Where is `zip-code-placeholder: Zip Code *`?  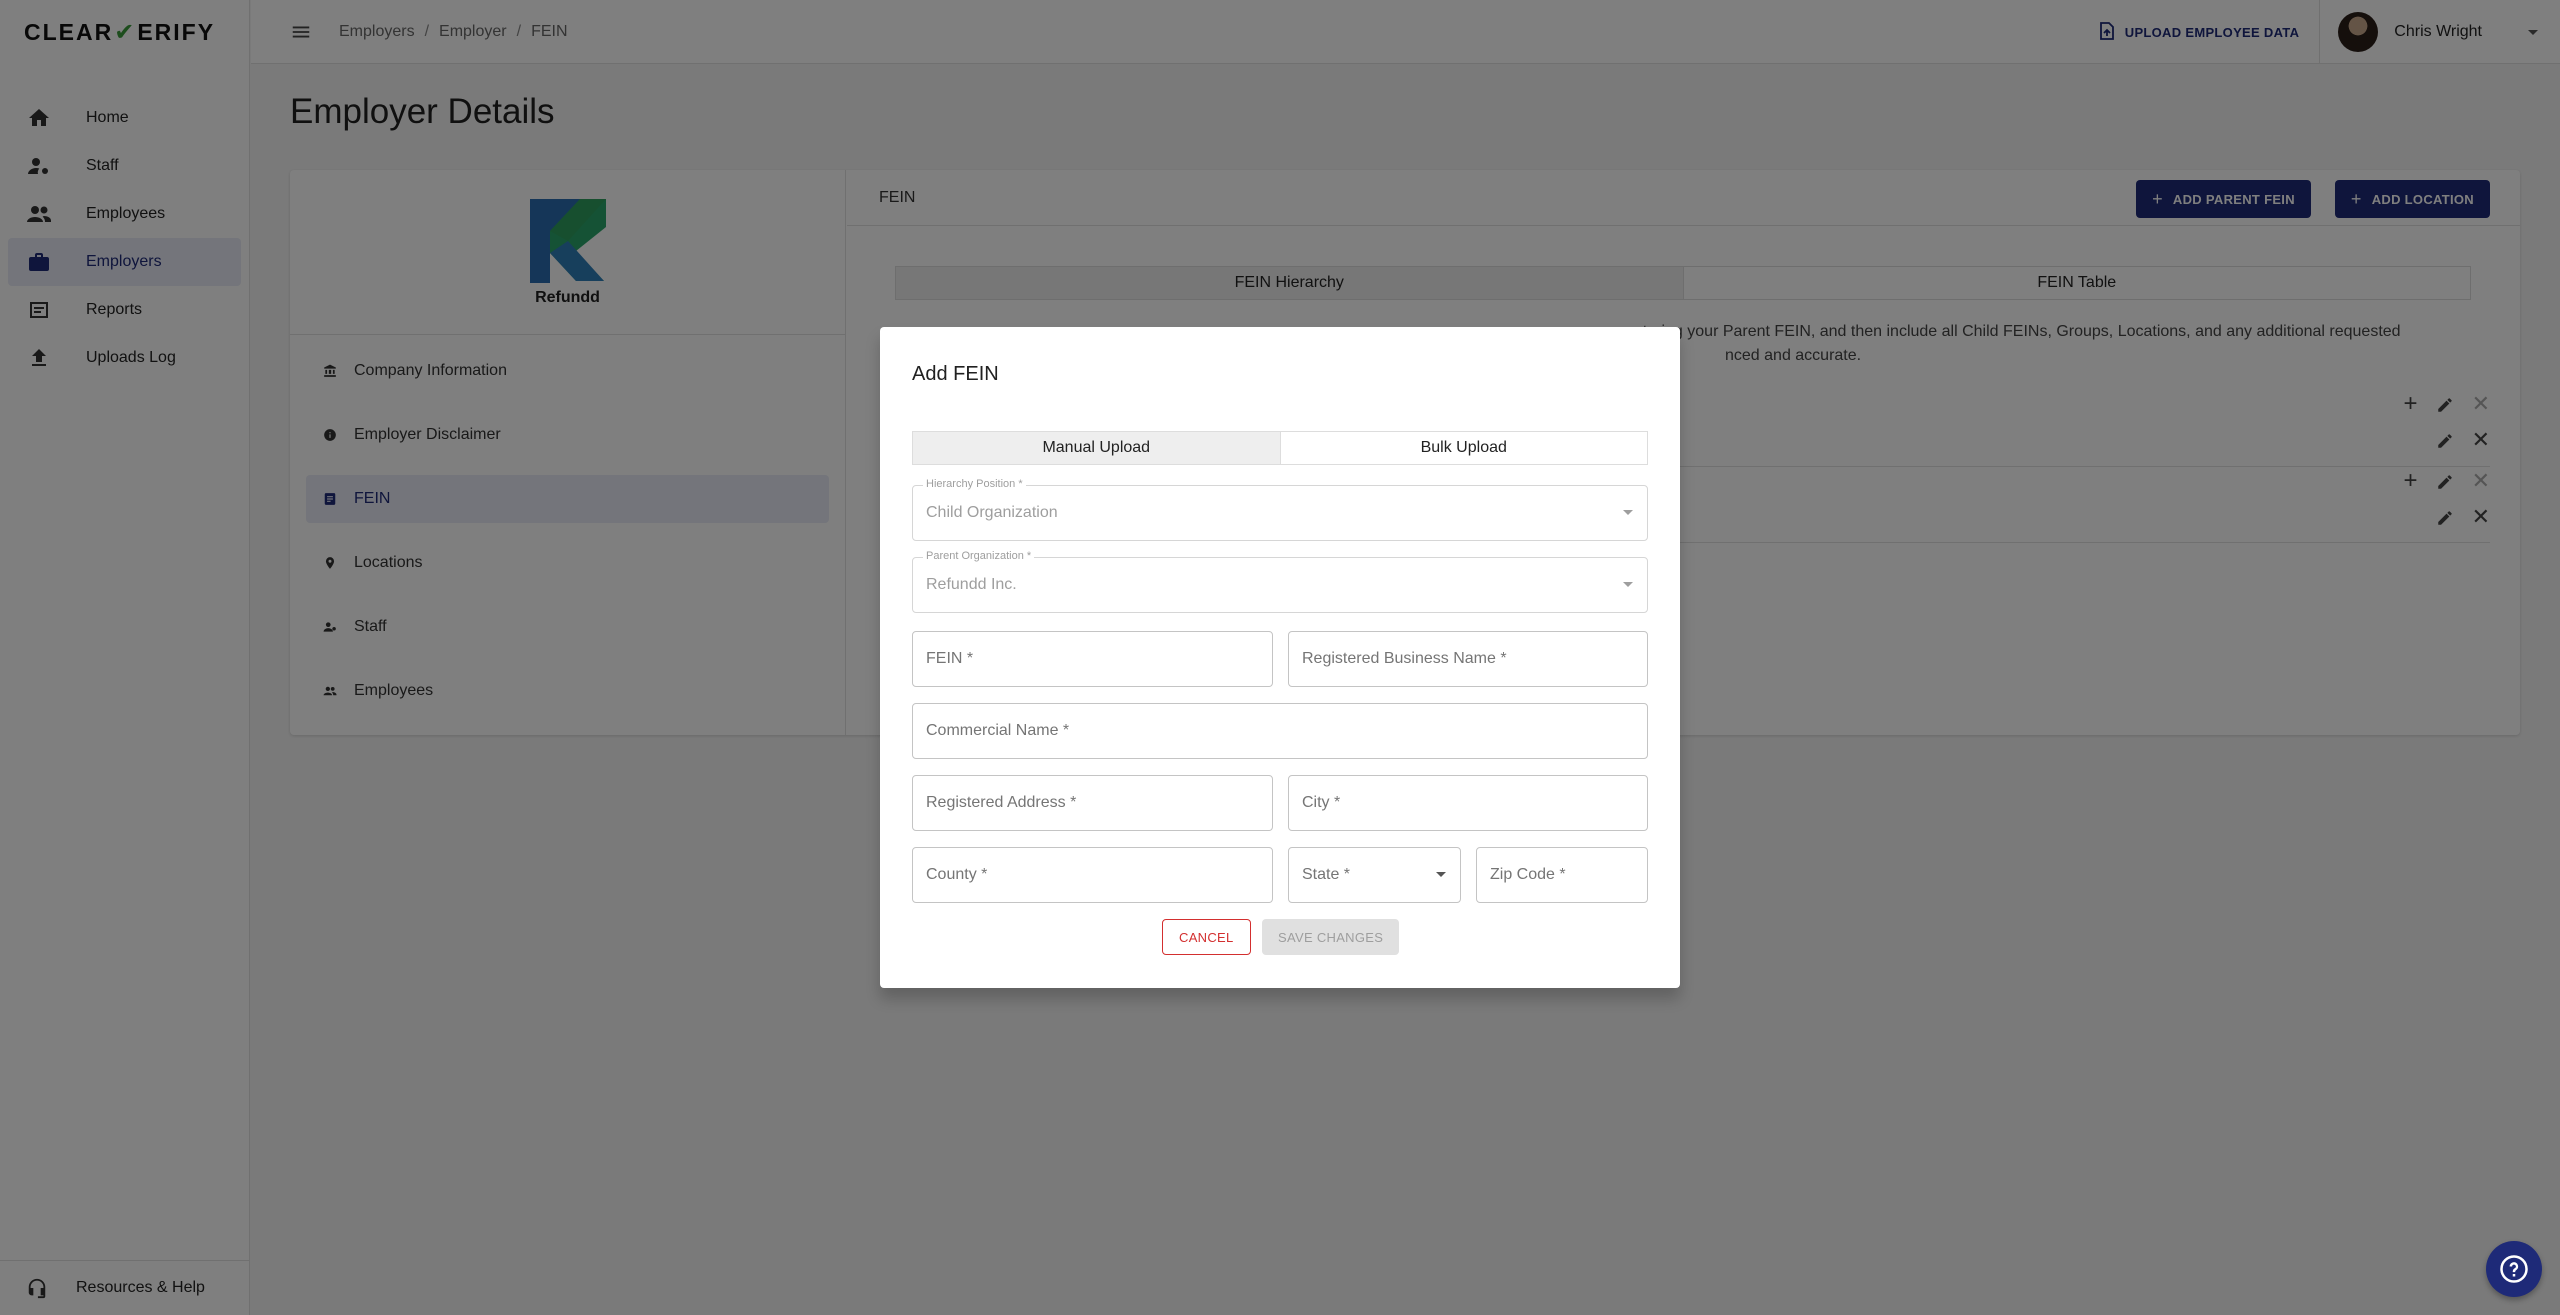
zip-code-placeholder: Zip Code * is located at coordinates (1528, 874).